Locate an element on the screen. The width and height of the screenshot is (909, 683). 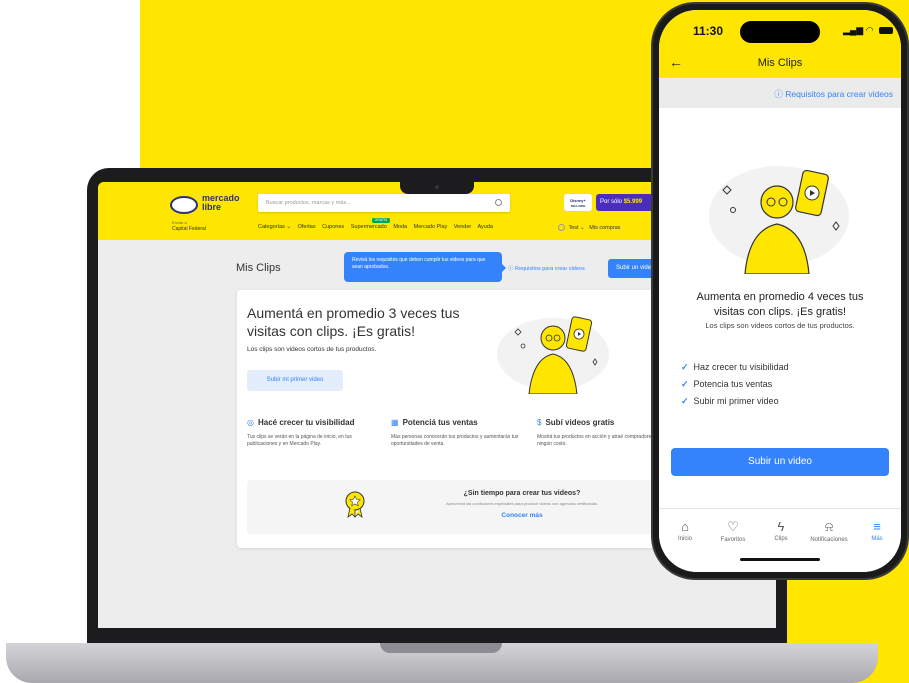
nav-mercado-play: Mercado Play is located at coordinates (431, 227).